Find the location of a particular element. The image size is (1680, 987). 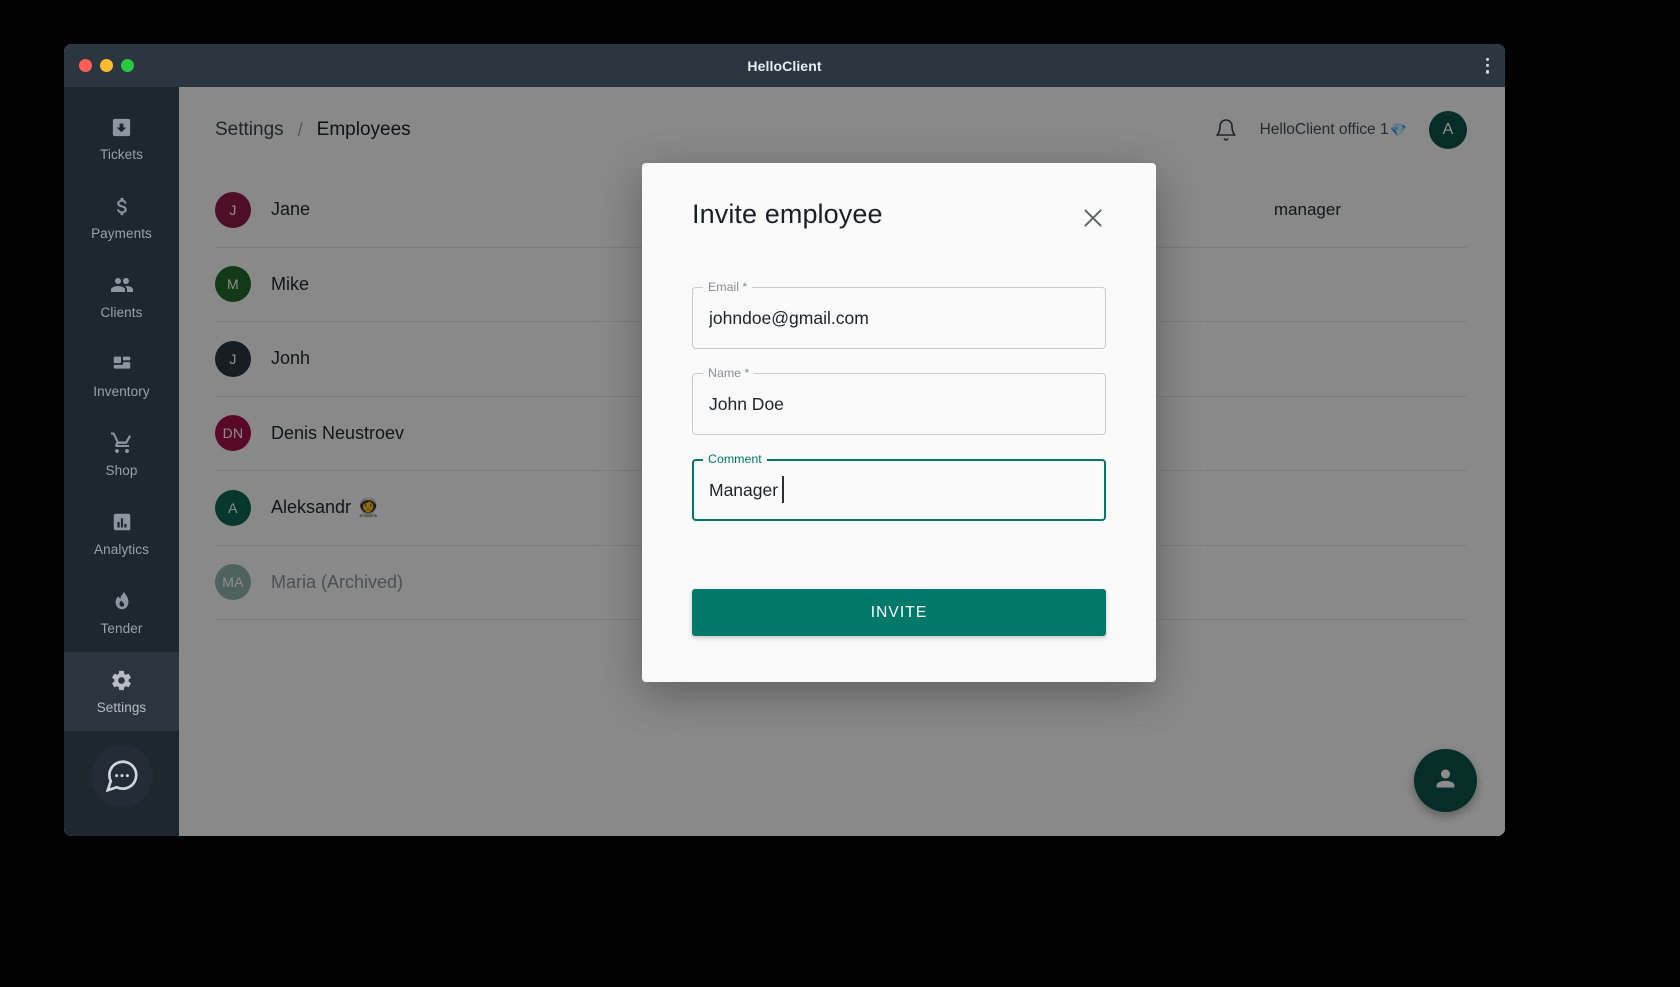

page-title: Invite employee is located at coordinates (787, 214).